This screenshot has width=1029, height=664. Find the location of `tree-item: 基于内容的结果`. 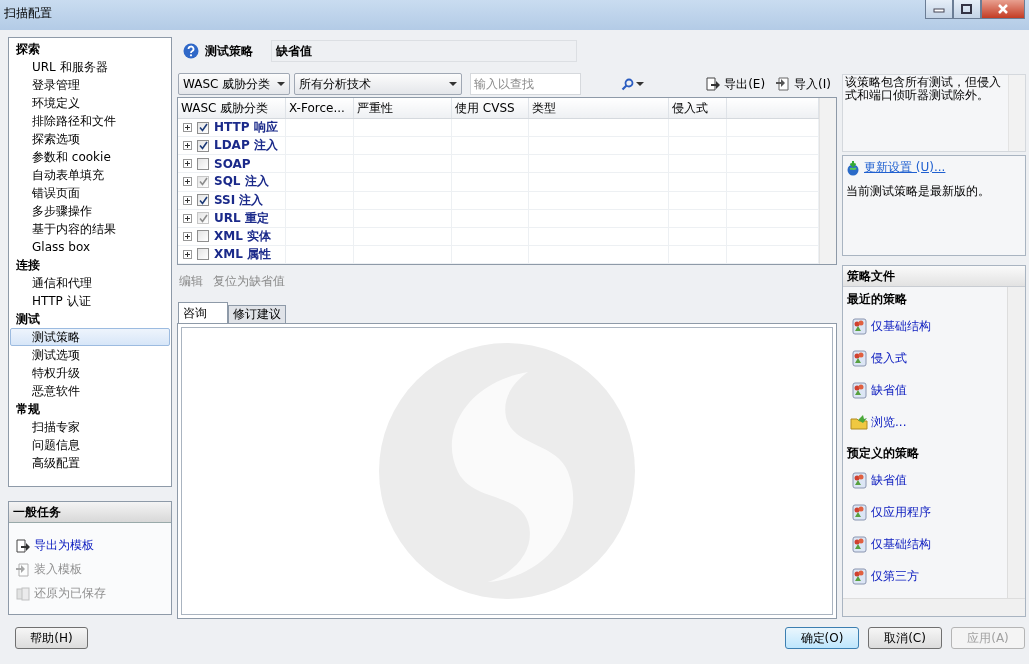

tree-item: 基于内容的结果 is located at coordinates (90, 229).